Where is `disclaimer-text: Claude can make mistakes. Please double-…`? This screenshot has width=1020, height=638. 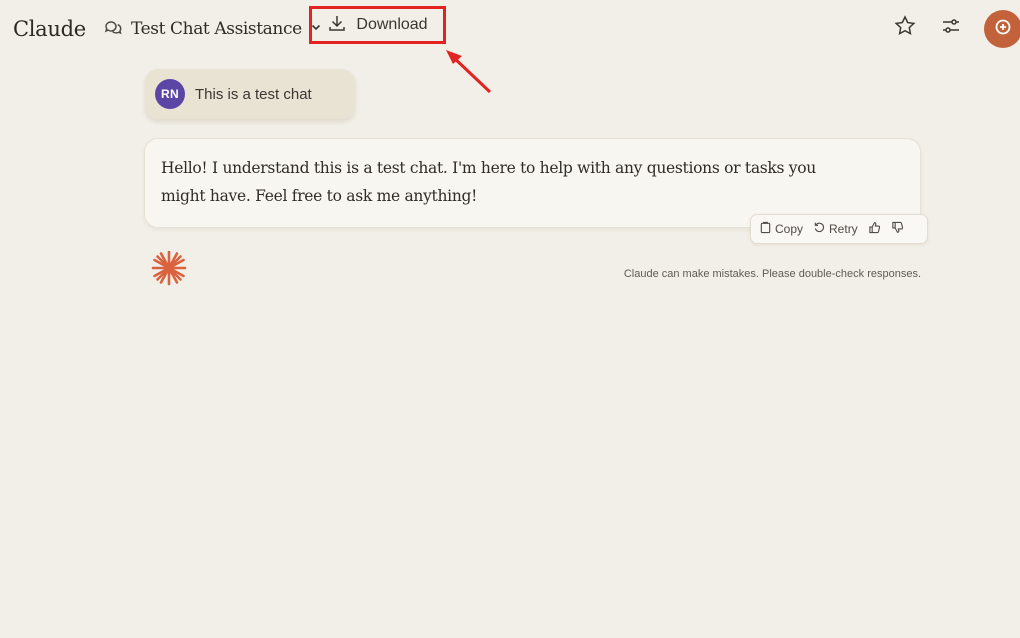 disclaimer-text: Claude can make mistakes. Please double-… is located at coordinates (772, 274).